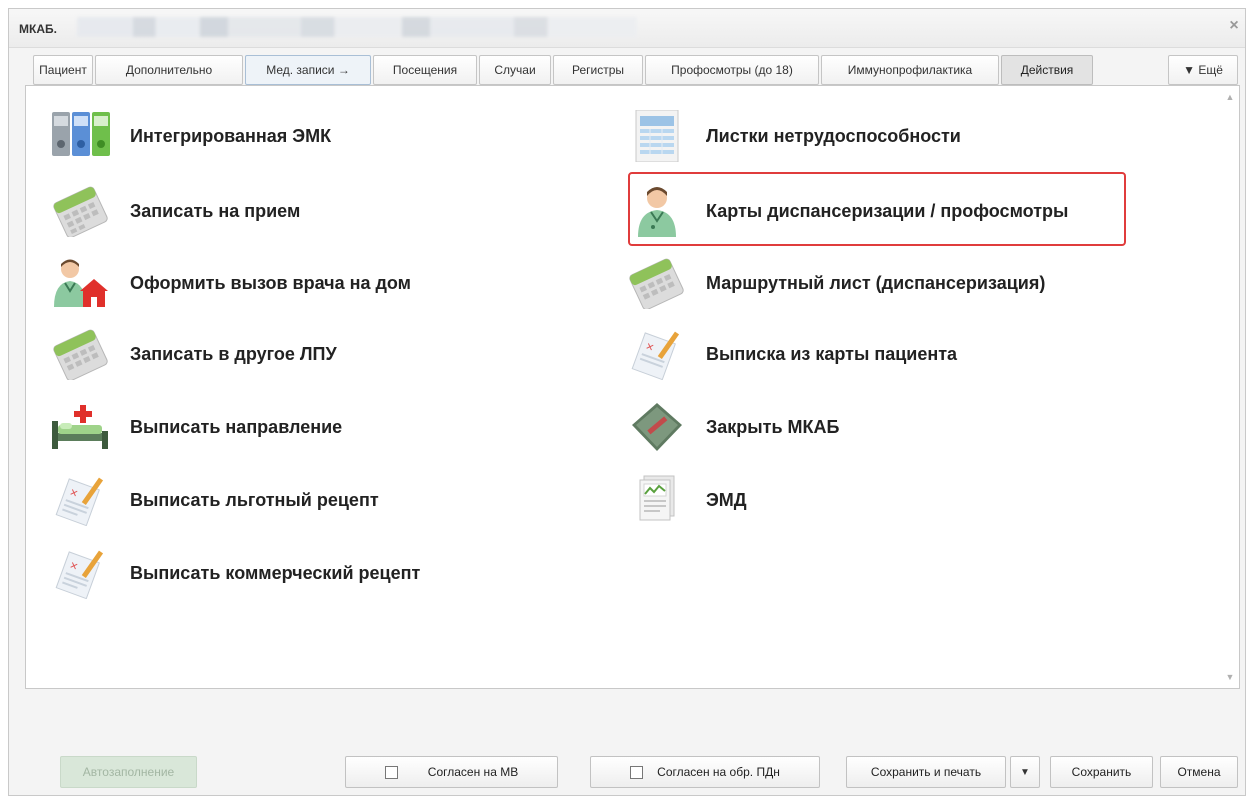  What do you see at coordinates (270, 282) in the screenshot?
I see `action-label: Оформить вызов врача на дом` at bounding box center [270, 282].